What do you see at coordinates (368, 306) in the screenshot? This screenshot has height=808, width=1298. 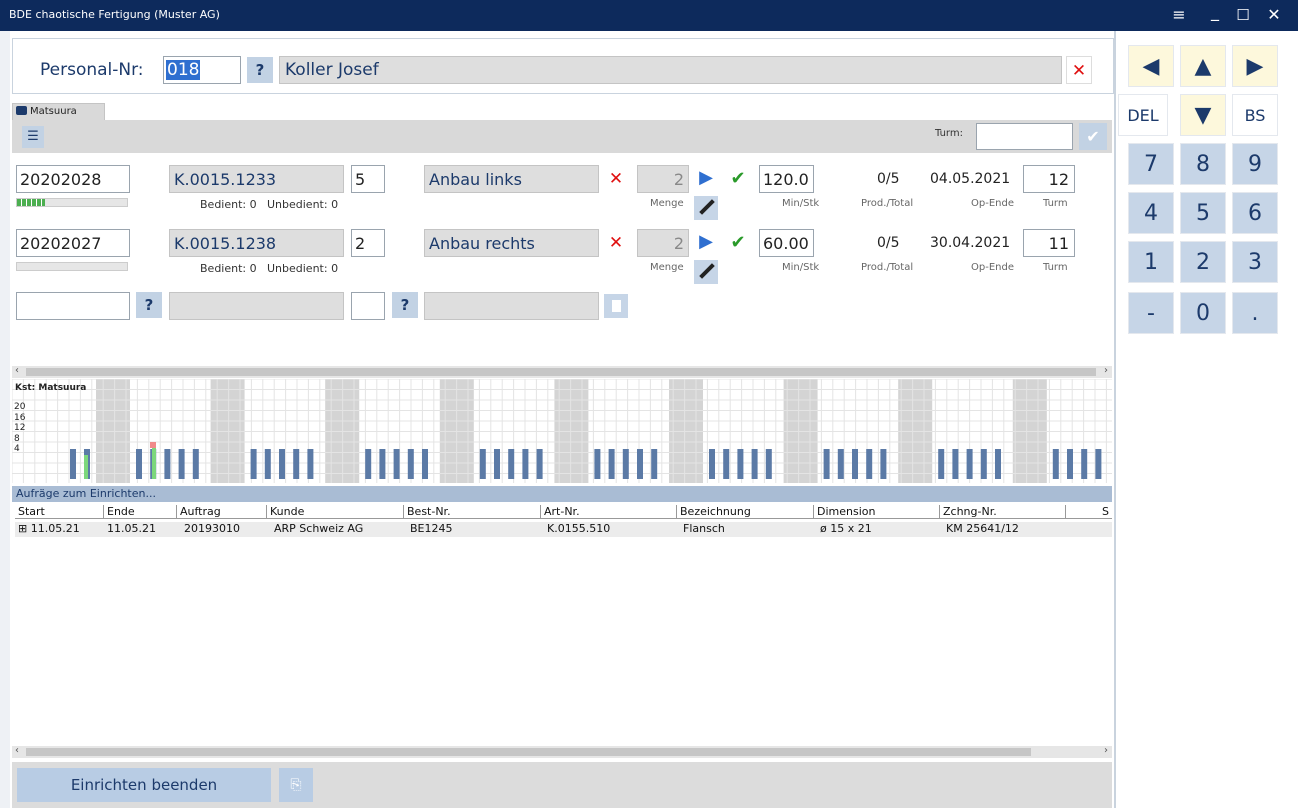 I see `new-qty-input` at bounding box center [368, 306].